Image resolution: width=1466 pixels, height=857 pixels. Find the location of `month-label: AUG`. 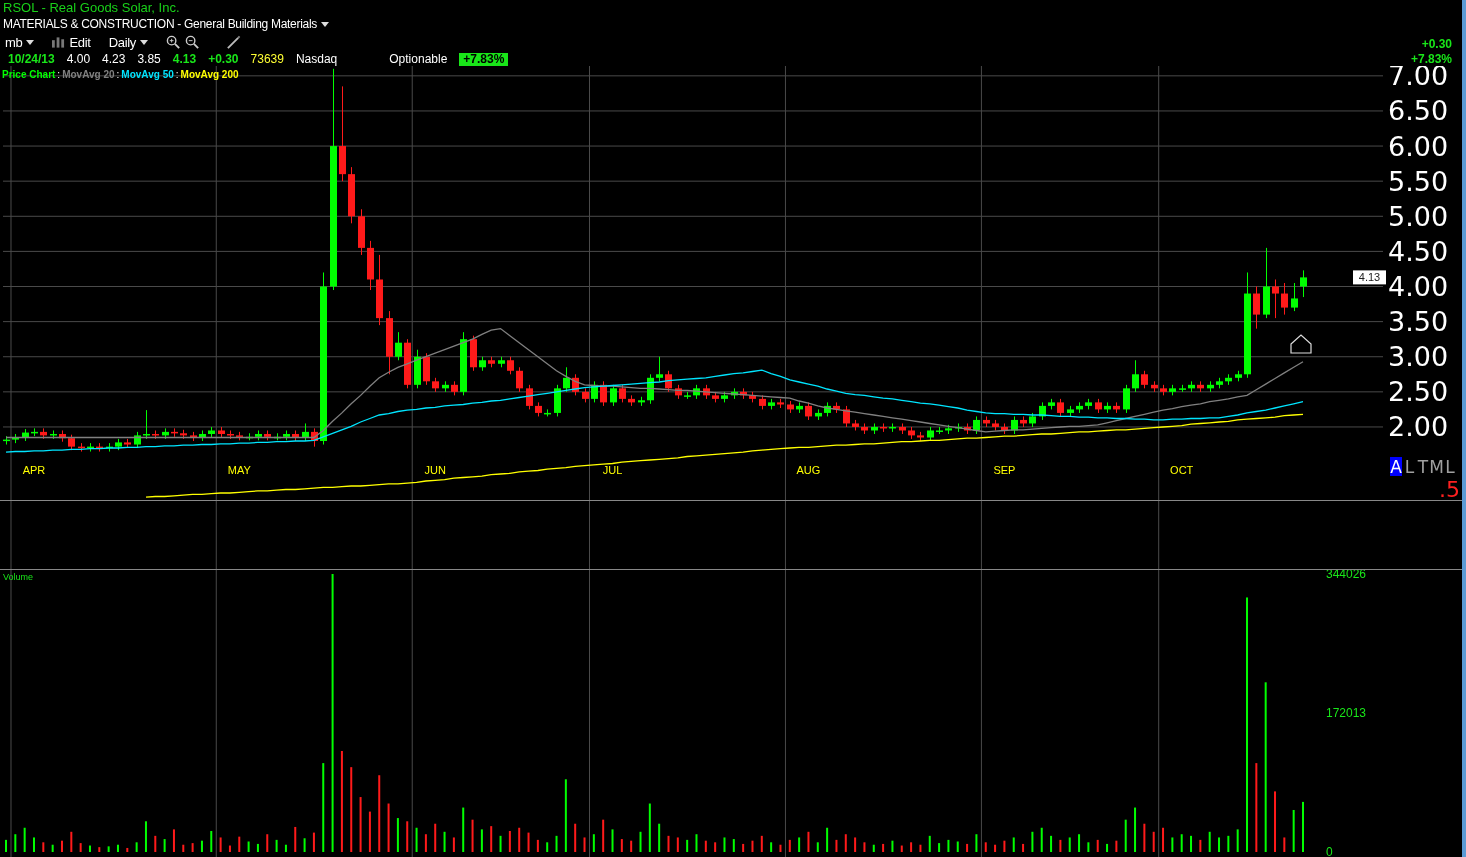

month-label: AUG is located at coordinates (808, 470).